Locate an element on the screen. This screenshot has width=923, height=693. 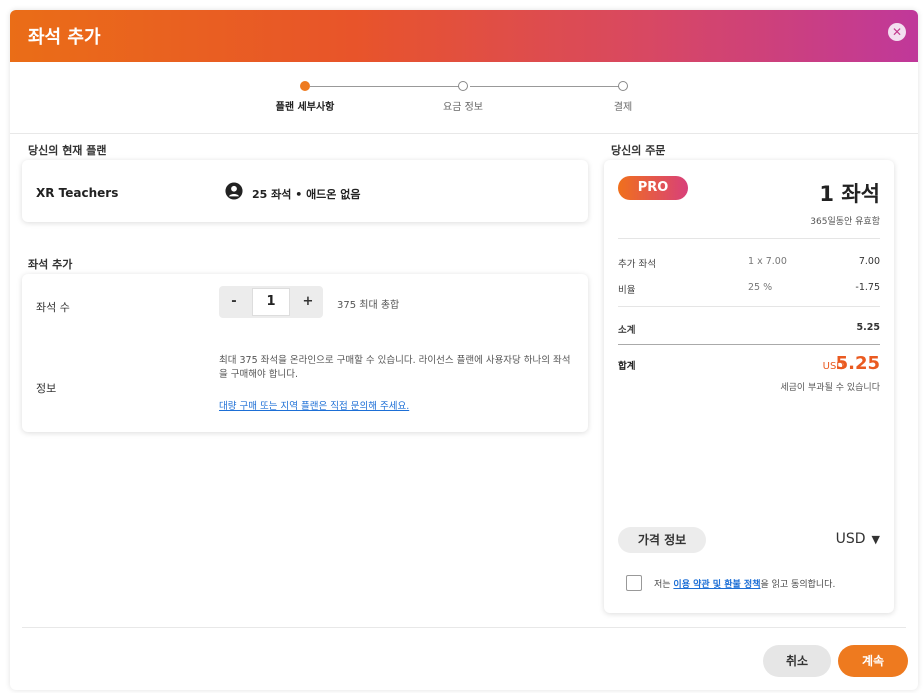
order-line-value: -1.75 is located at coordinates (867, 287).